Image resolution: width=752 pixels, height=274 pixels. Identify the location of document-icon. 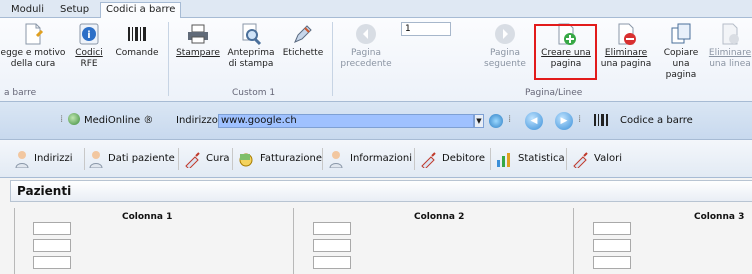
(34, 34).